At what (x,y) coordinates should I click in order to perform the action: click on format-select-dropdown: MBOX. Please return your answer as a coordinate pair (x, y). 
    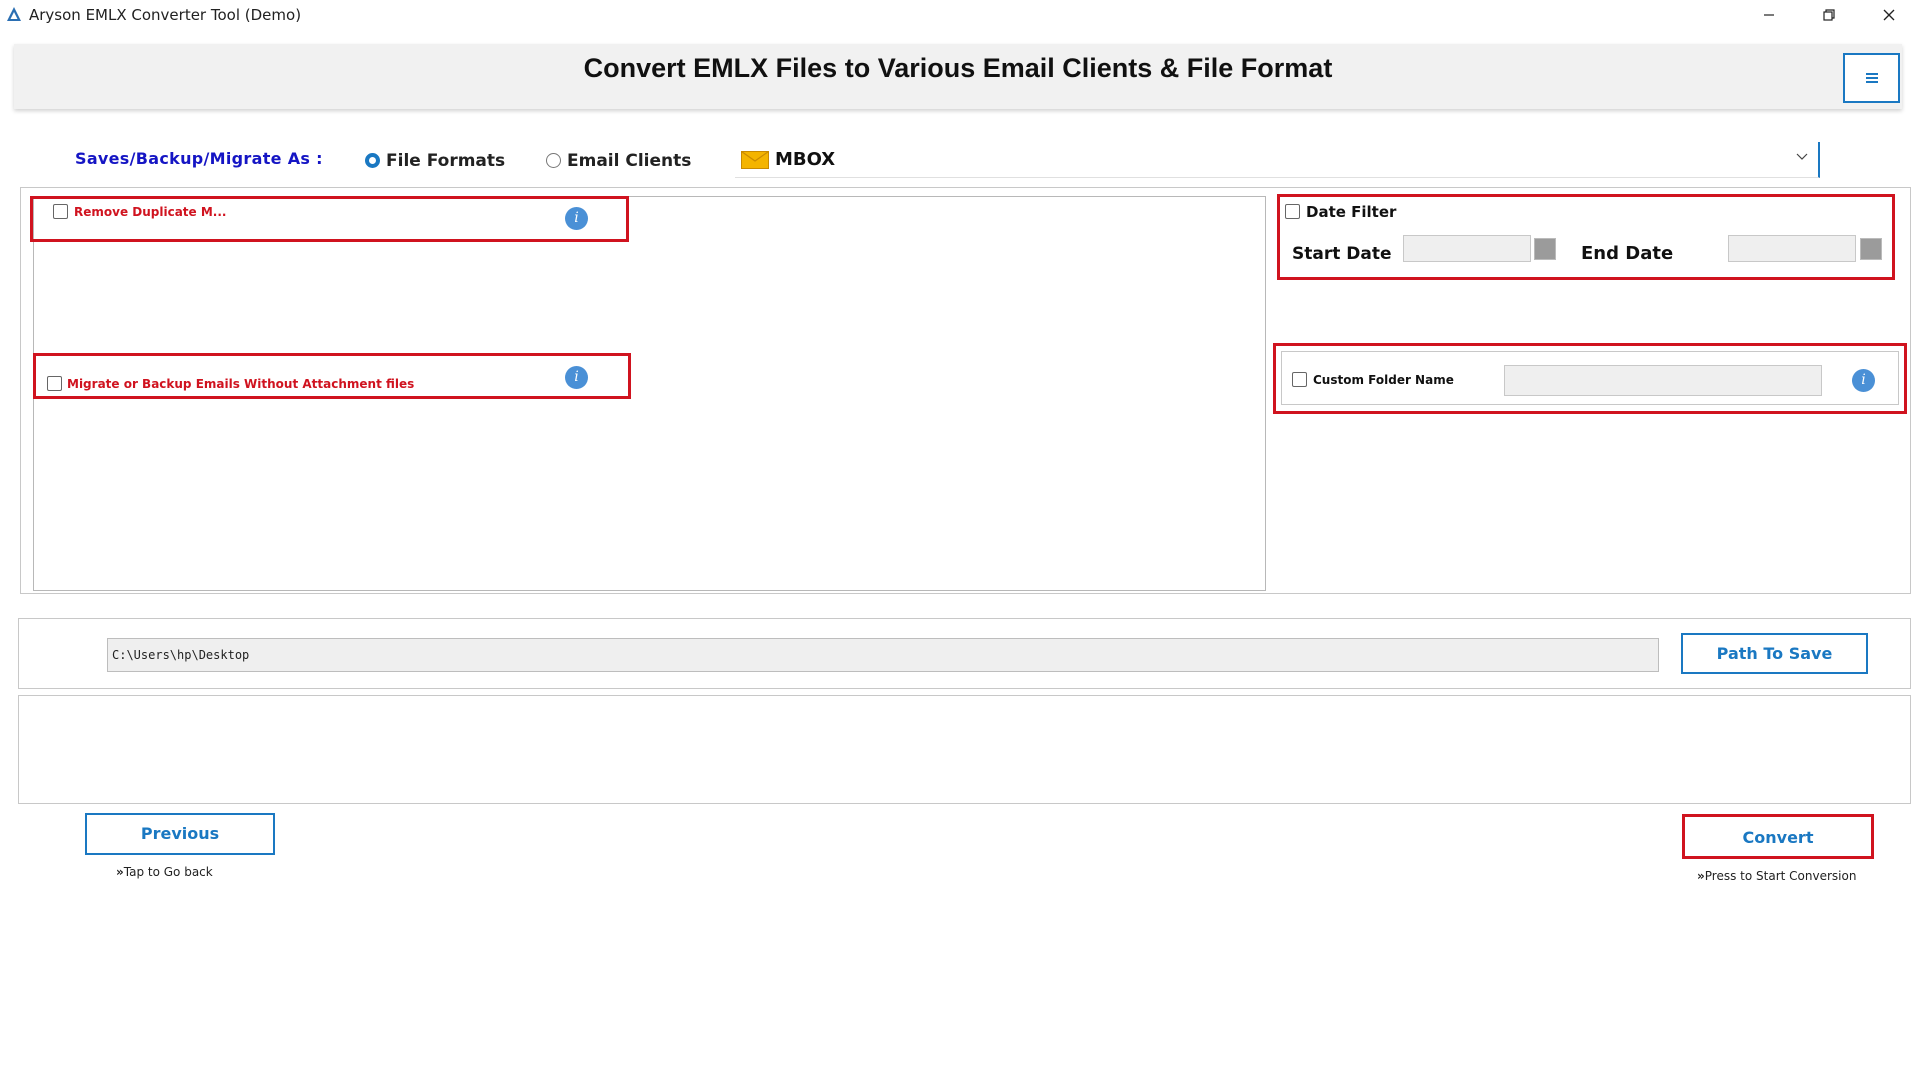
    Looking at the image, I should click on (1277, 160).